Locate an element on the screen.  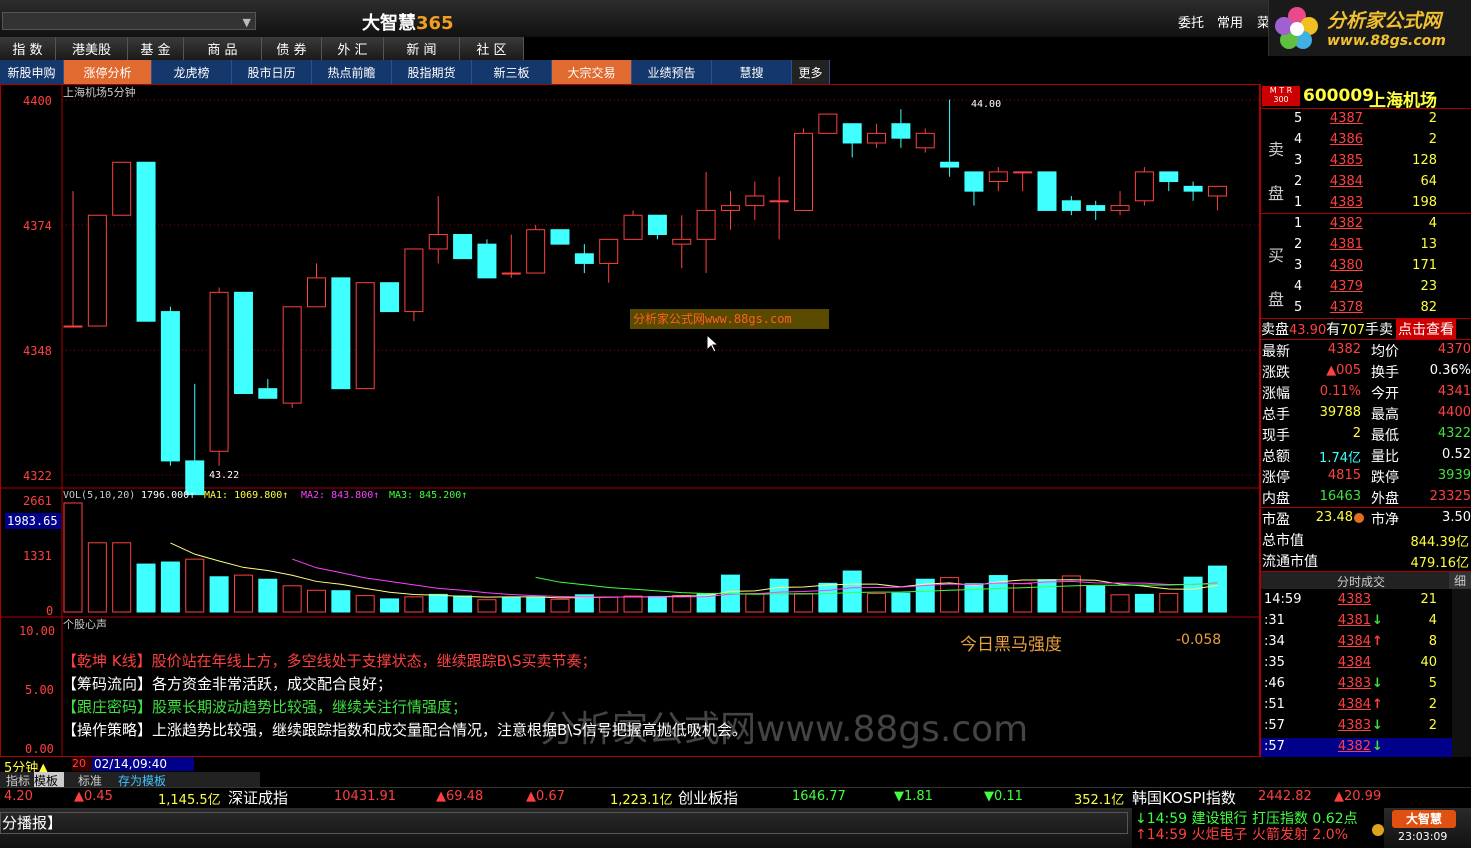
tab-search: 慧搜 is located at coordinates (752, 72).